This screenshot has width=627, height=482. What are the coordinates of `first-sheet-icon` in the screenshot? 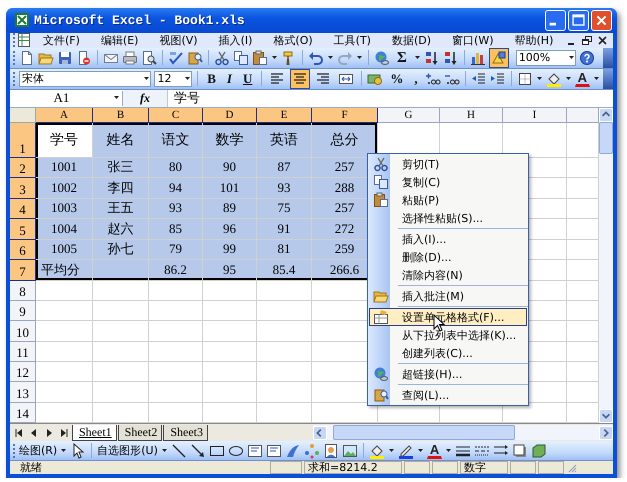 It's located at (19, 432).